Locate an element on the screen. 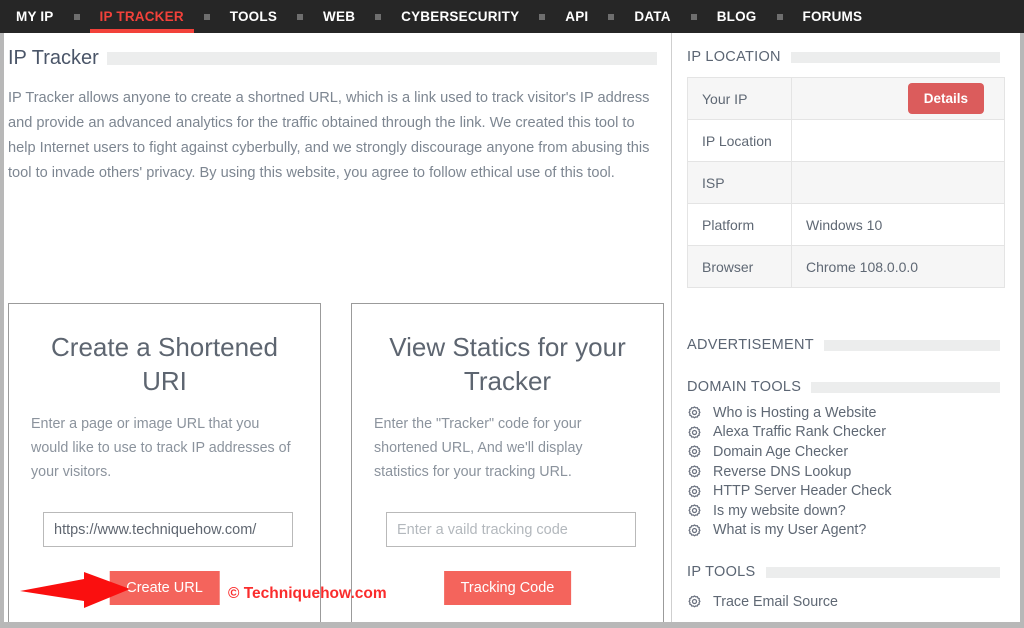  list-item-label: What is my User Agent? is located at coordinates (790, 530).